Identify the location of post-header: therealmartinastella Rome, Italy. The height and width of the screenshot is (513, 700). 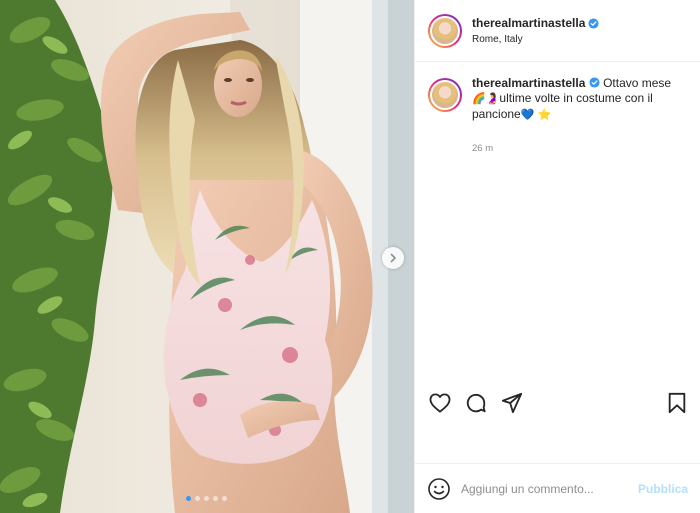
(557, 31).